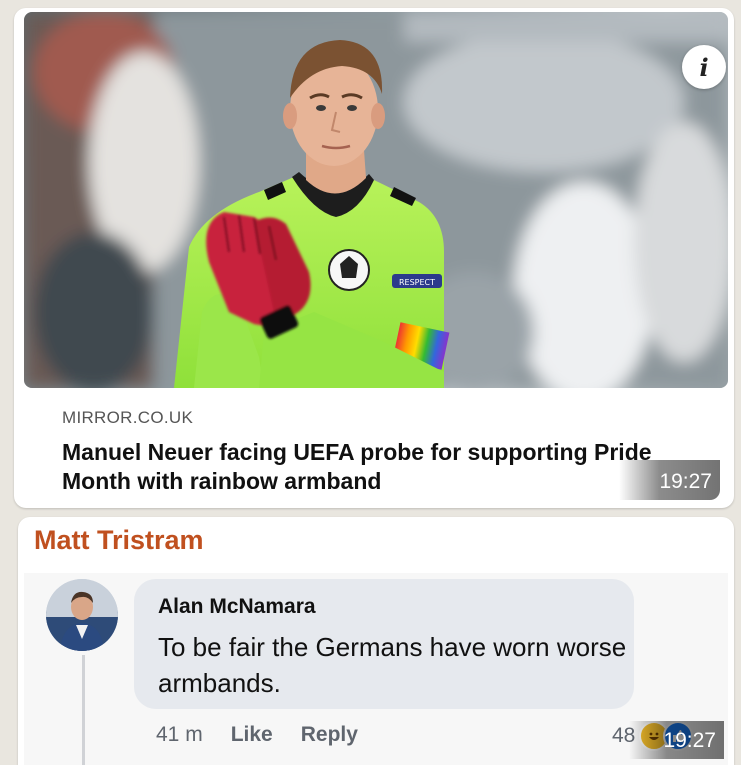 The height and width of the screenshot is (765, 741). I want to click on like-button: Like, so click(252, 735).